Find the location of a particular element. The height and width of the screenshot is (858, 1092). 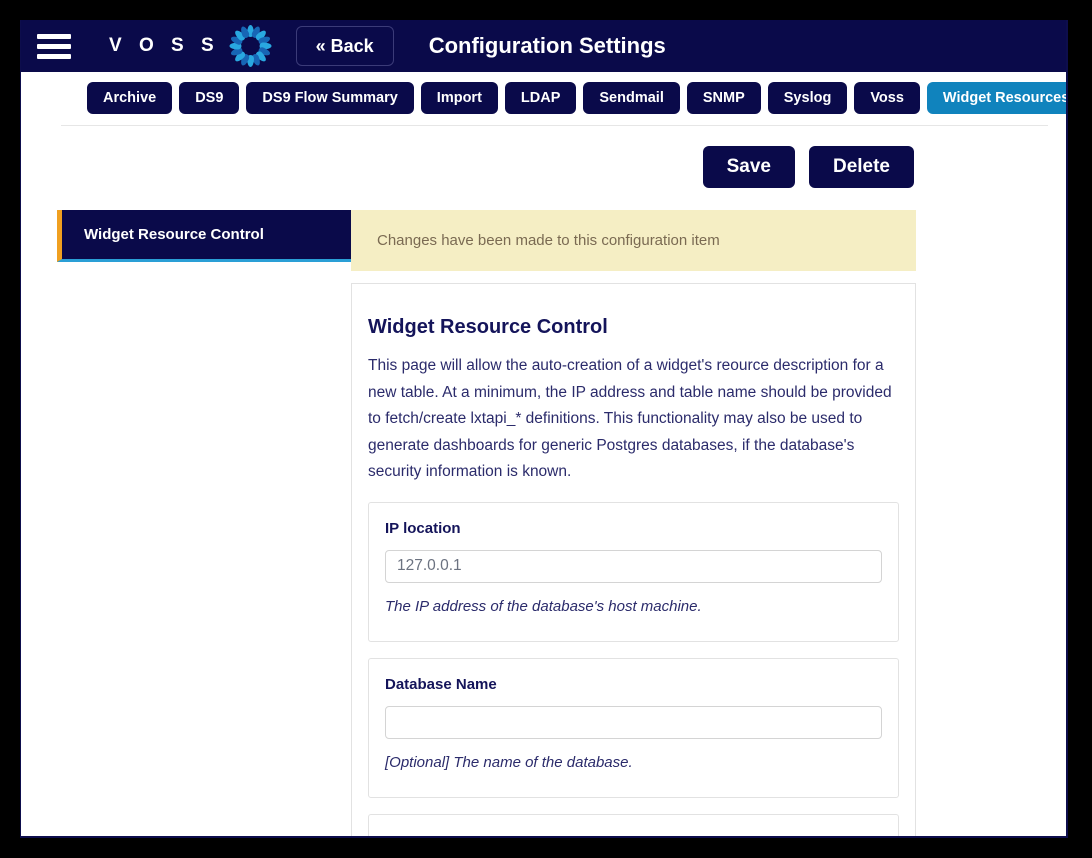

tab-import: Import is located at coordinates (459, 98).